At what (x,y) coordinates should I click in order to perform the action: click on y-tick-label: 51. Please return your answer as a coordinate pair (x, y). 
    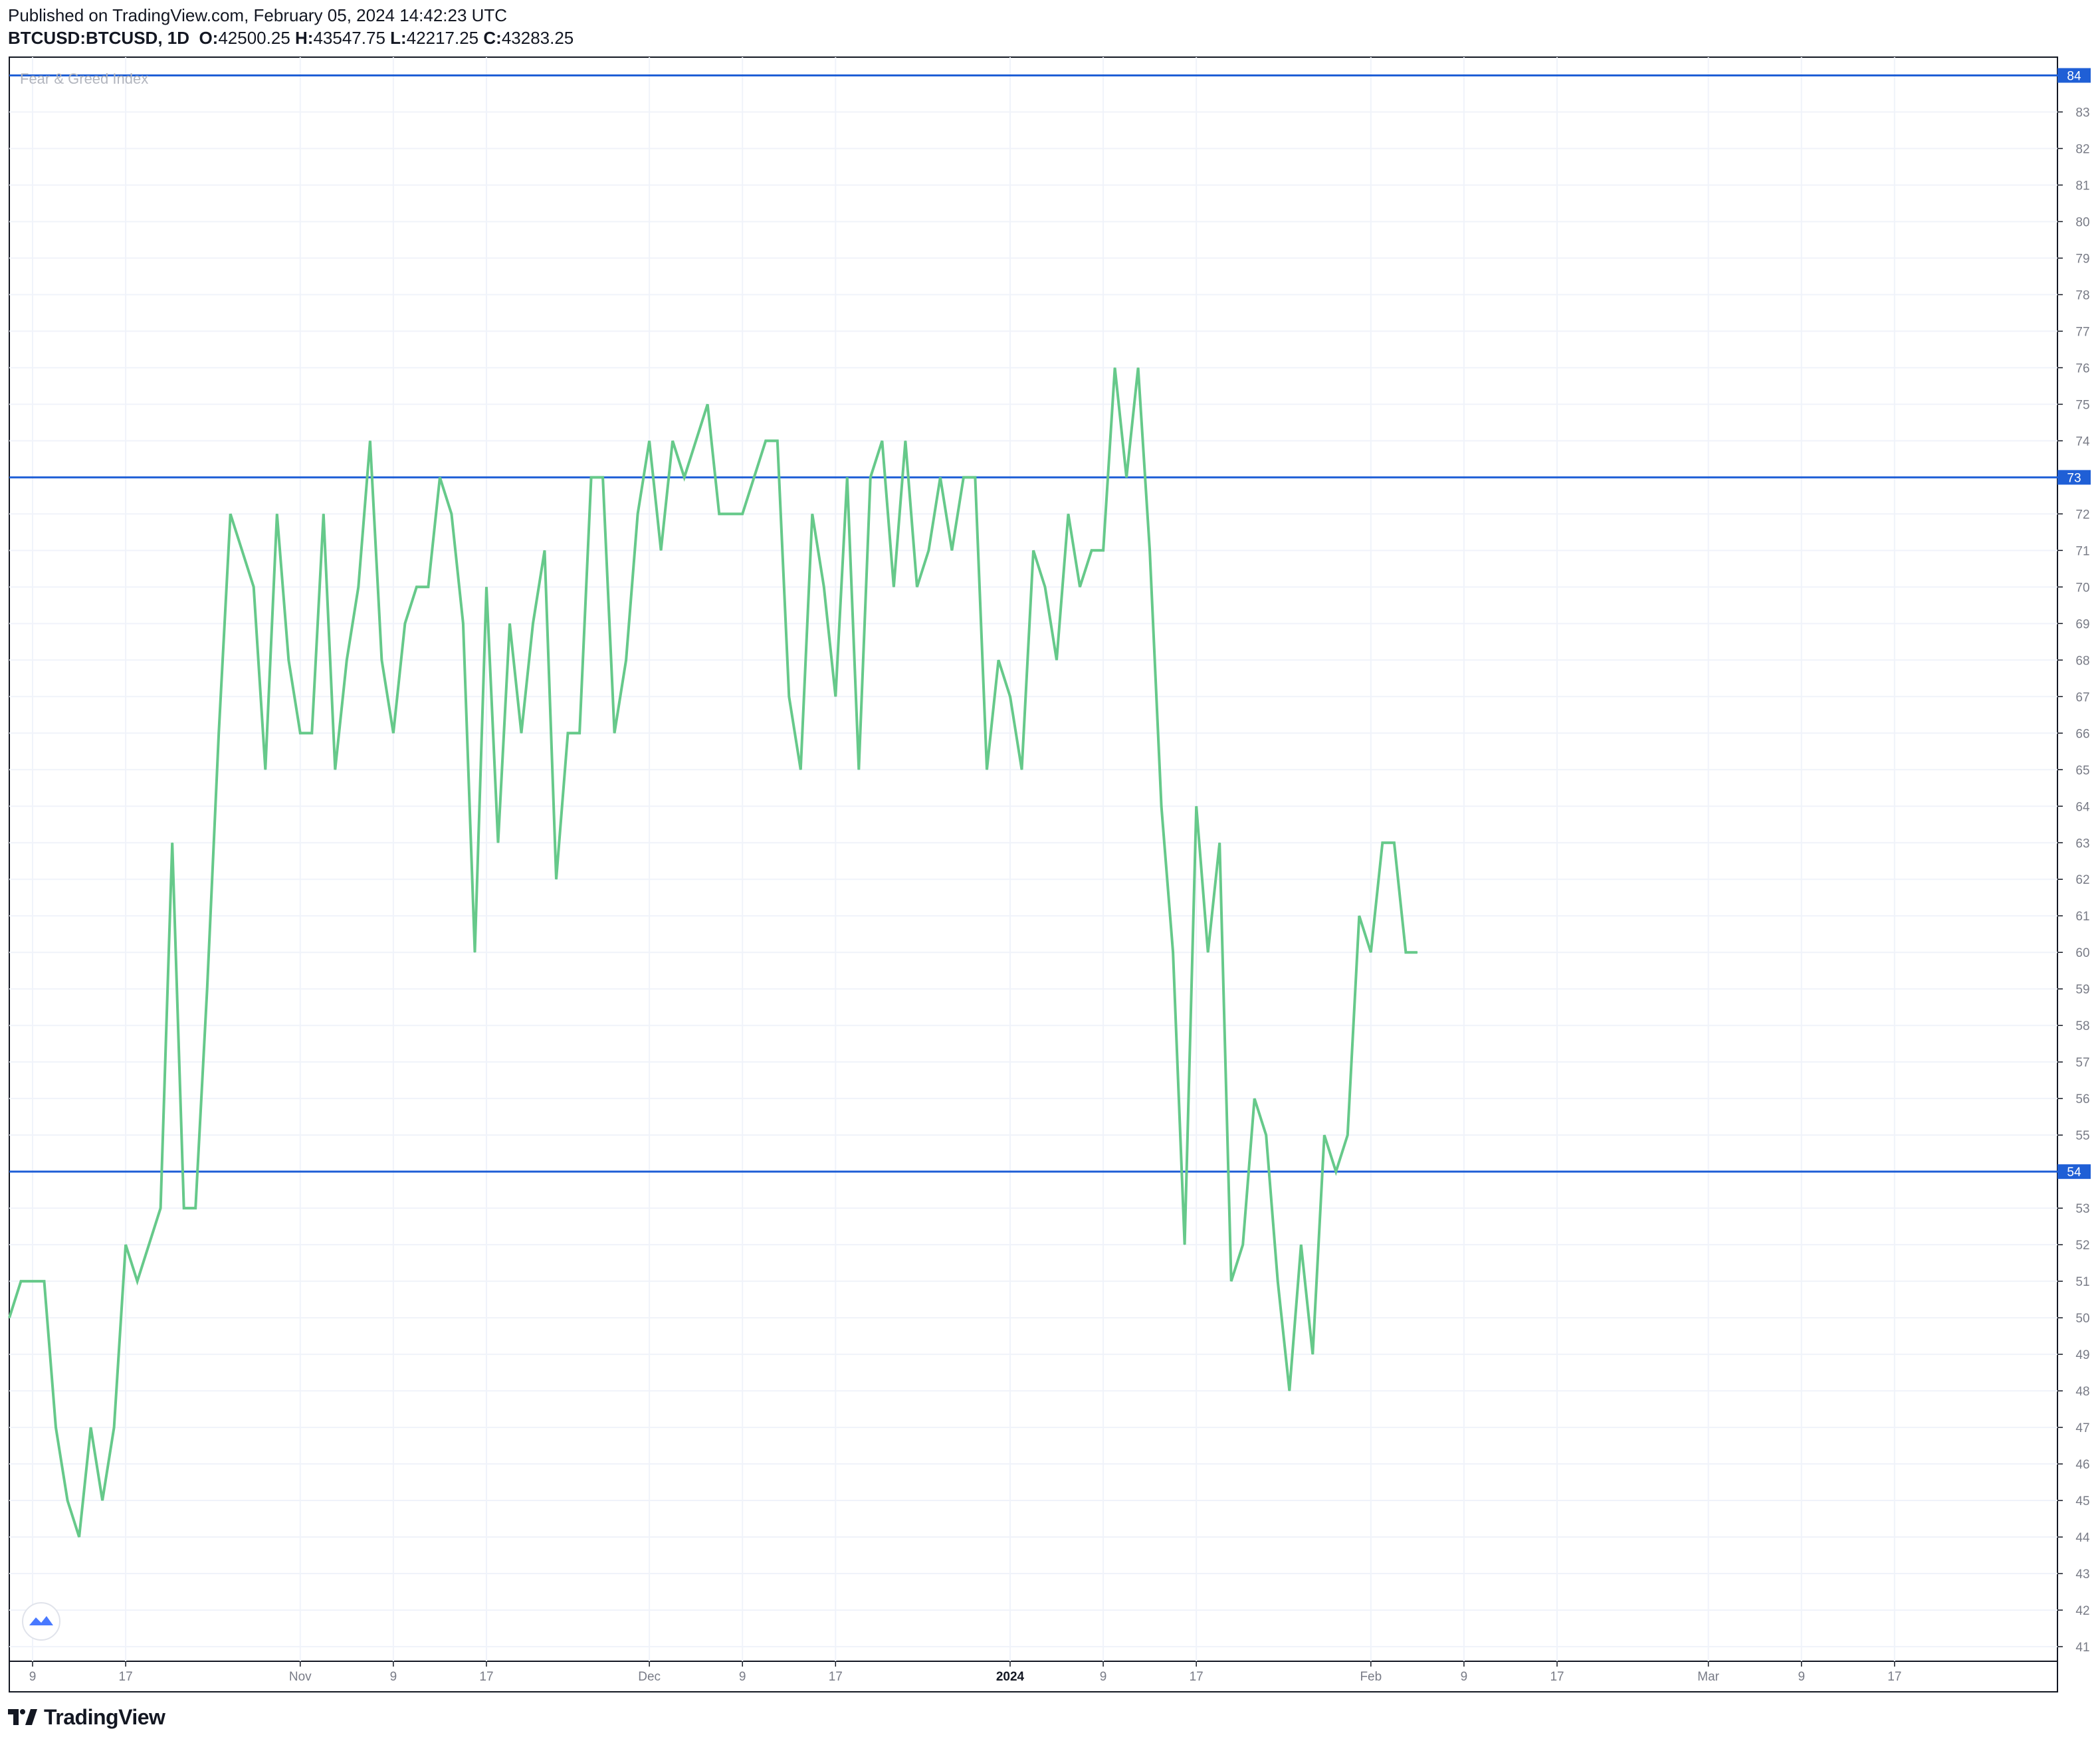
    Looking at the image, I should click on (2082, 1282).